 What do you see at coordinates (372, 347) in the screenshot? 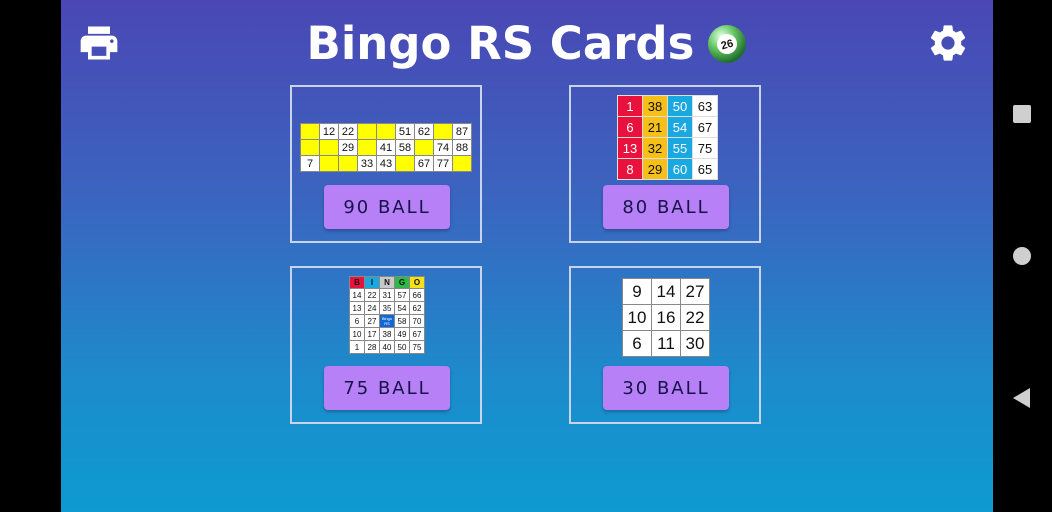
I see `cell: 28` at bounding box center [372, 347].